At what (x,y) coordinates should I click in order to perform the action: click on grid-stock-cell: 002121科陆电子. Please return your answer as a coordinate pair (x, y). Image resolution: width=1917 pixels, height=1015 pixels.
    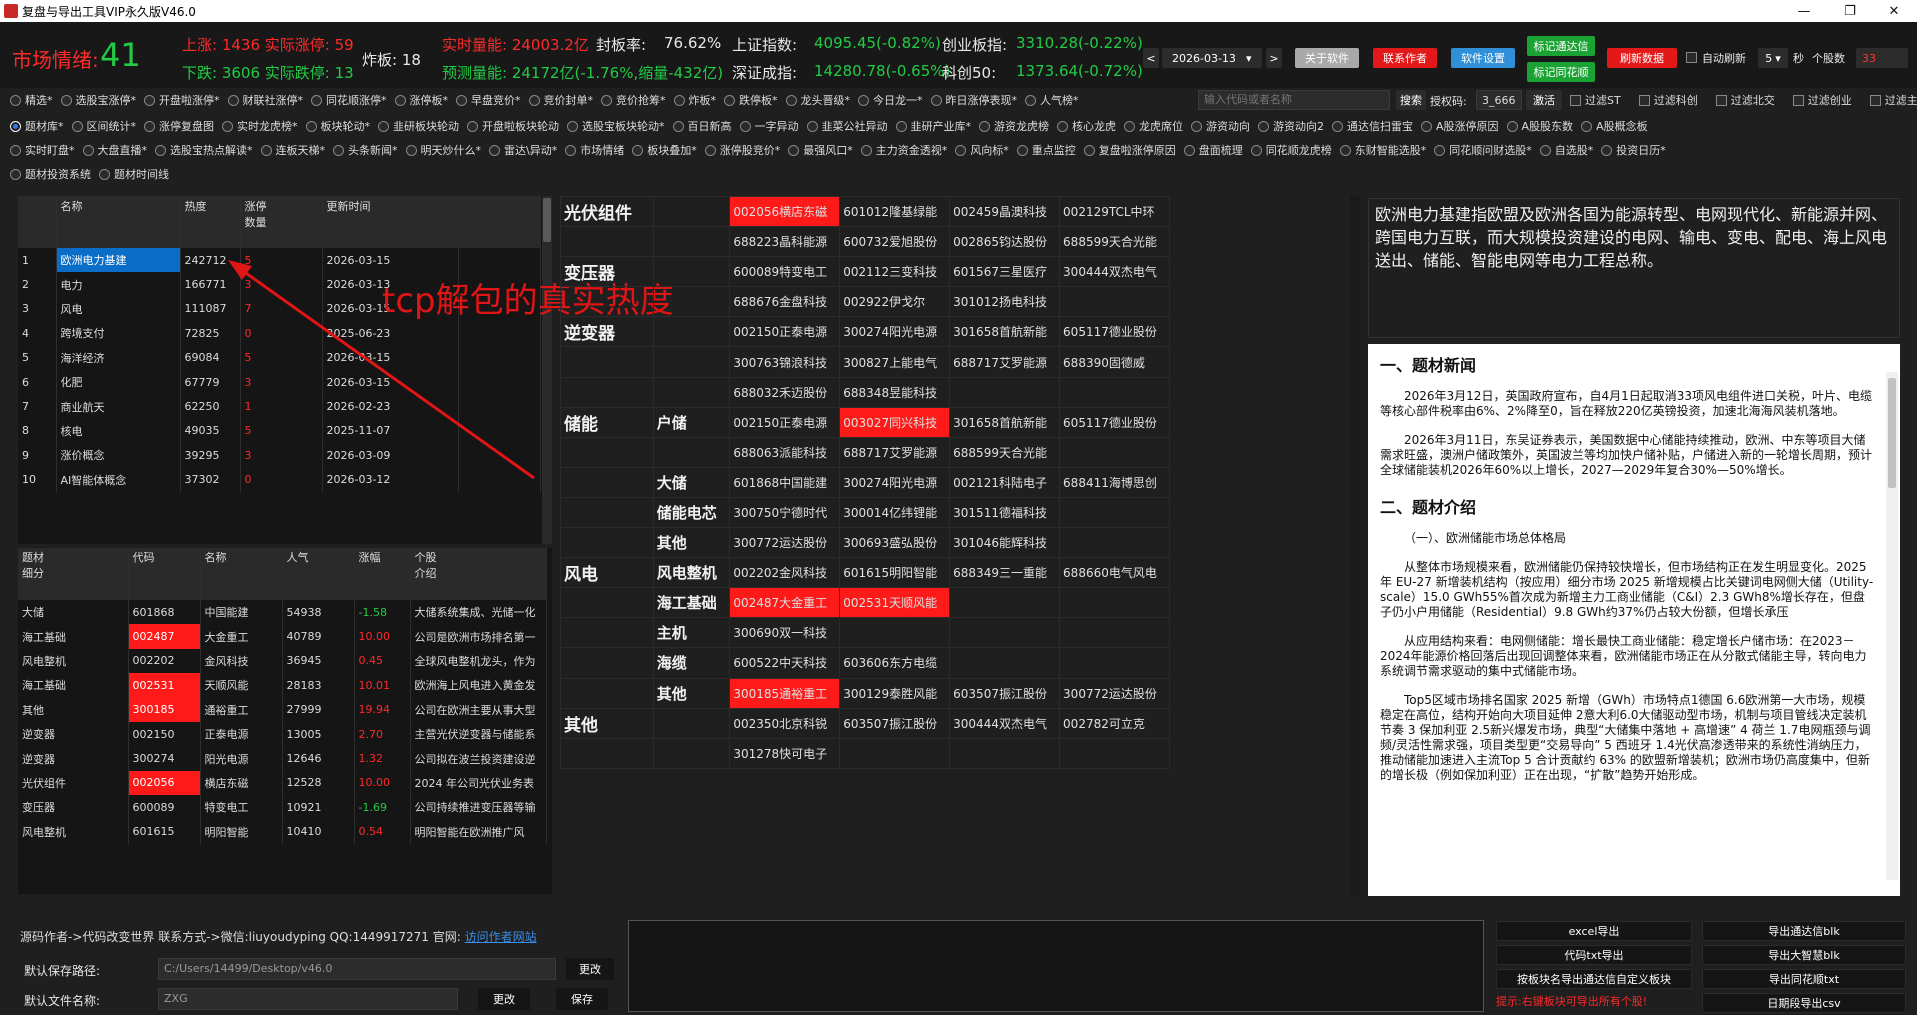
    Looking at the image, I should click on (1005, 482).